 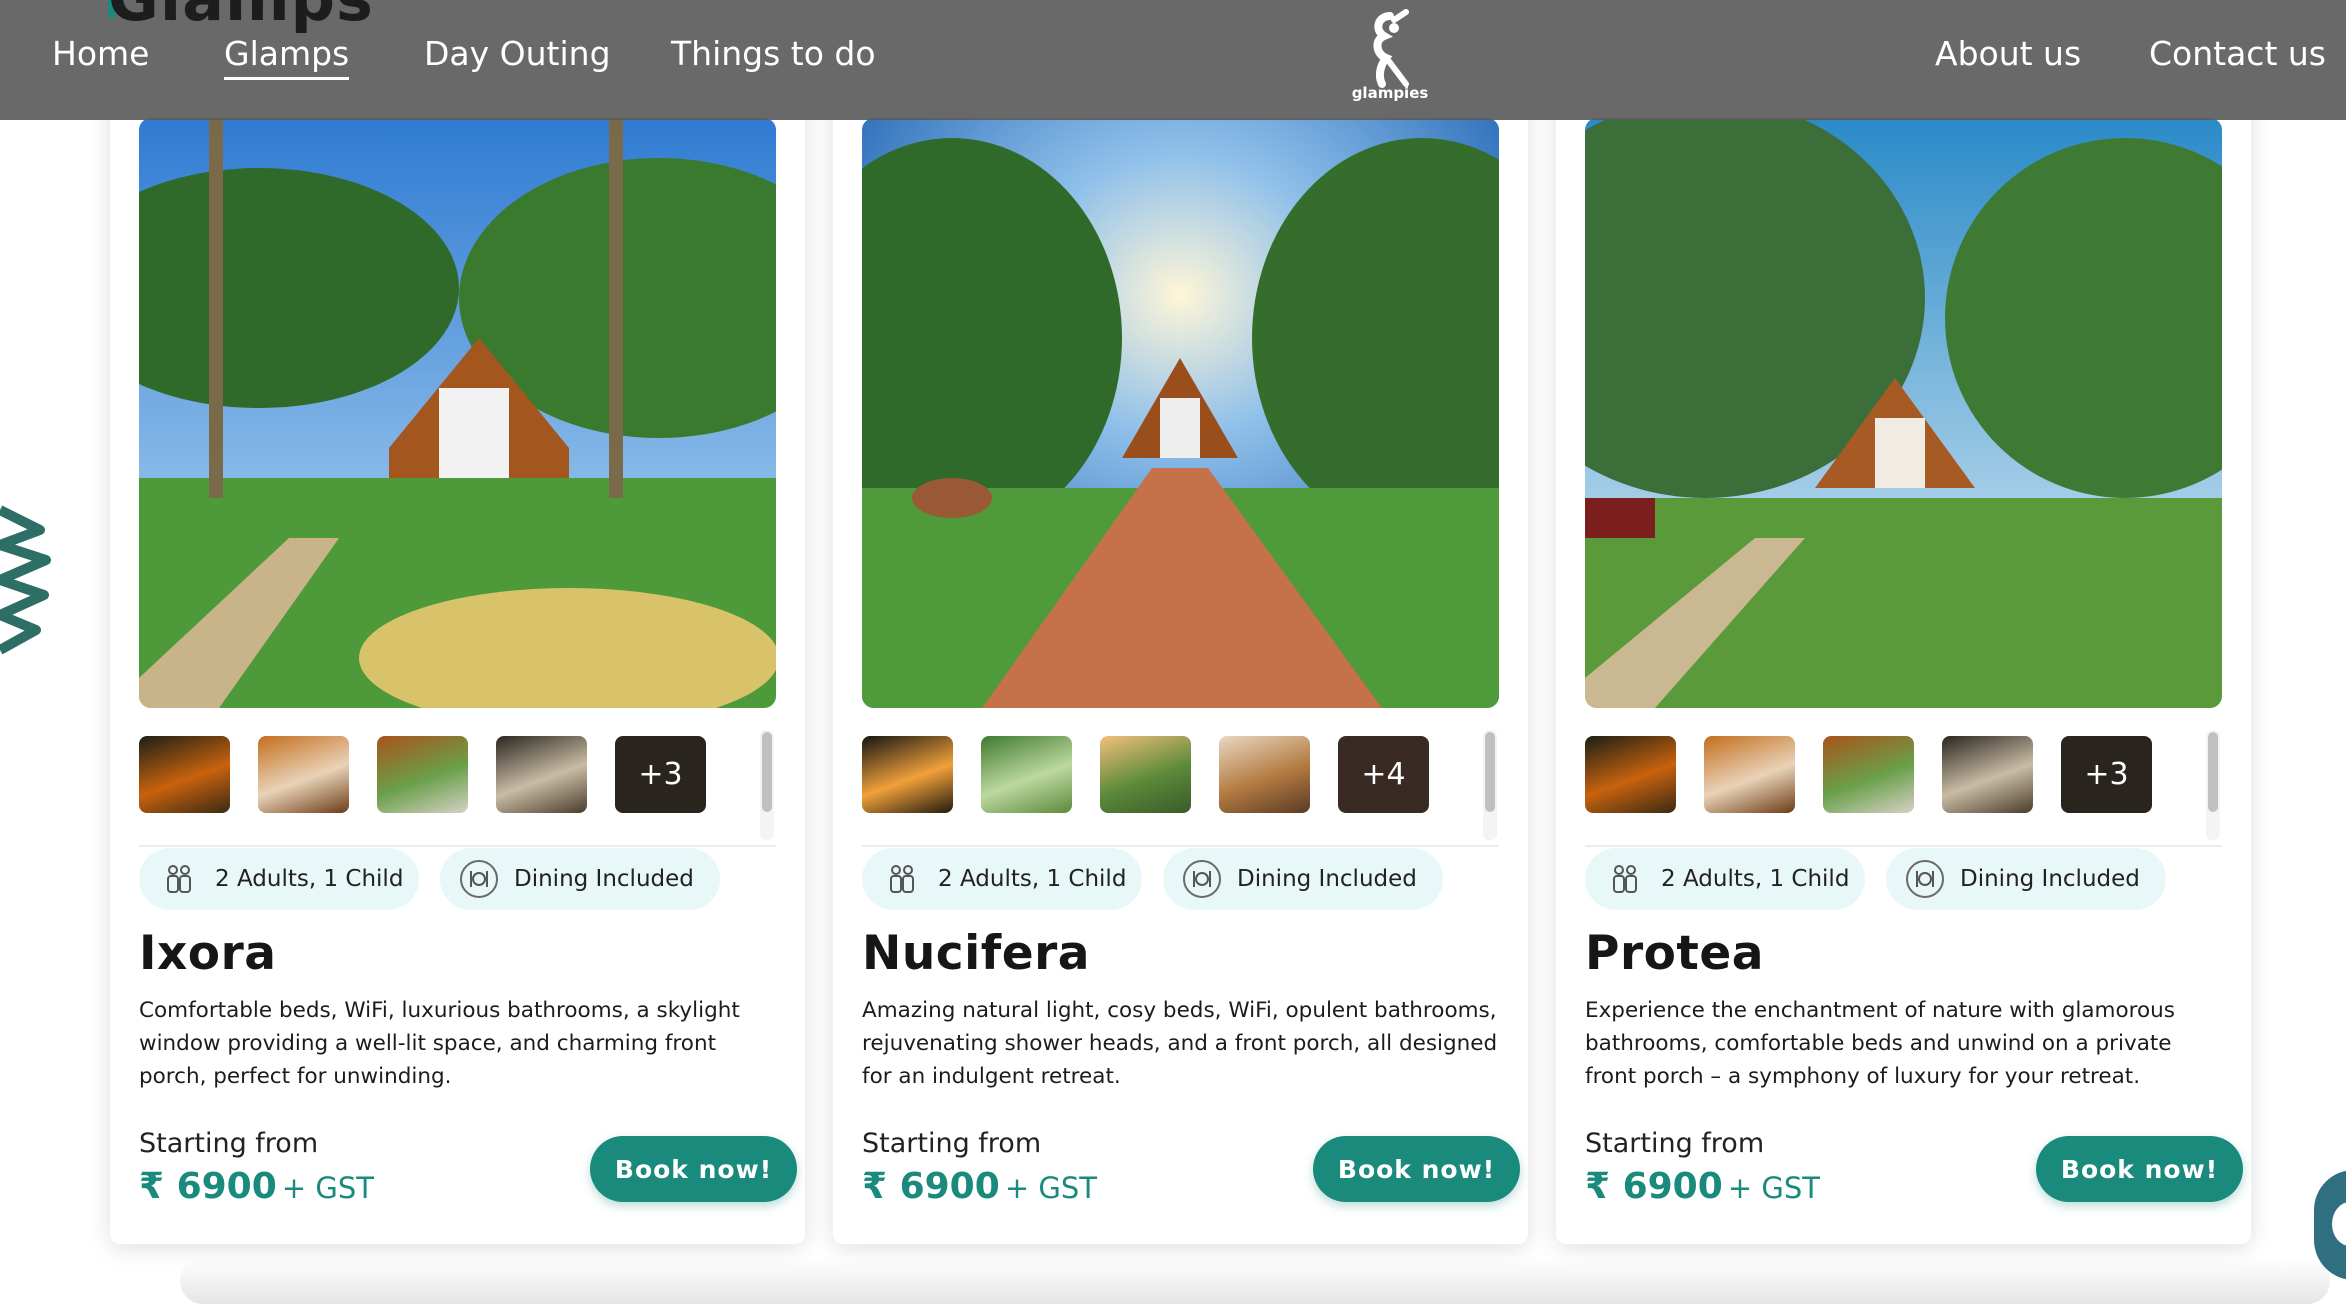 What do you see at coordinates (208, 953) in the screenshot?
I see `glamp-name: Ixora` at bounding box center [208, 953].